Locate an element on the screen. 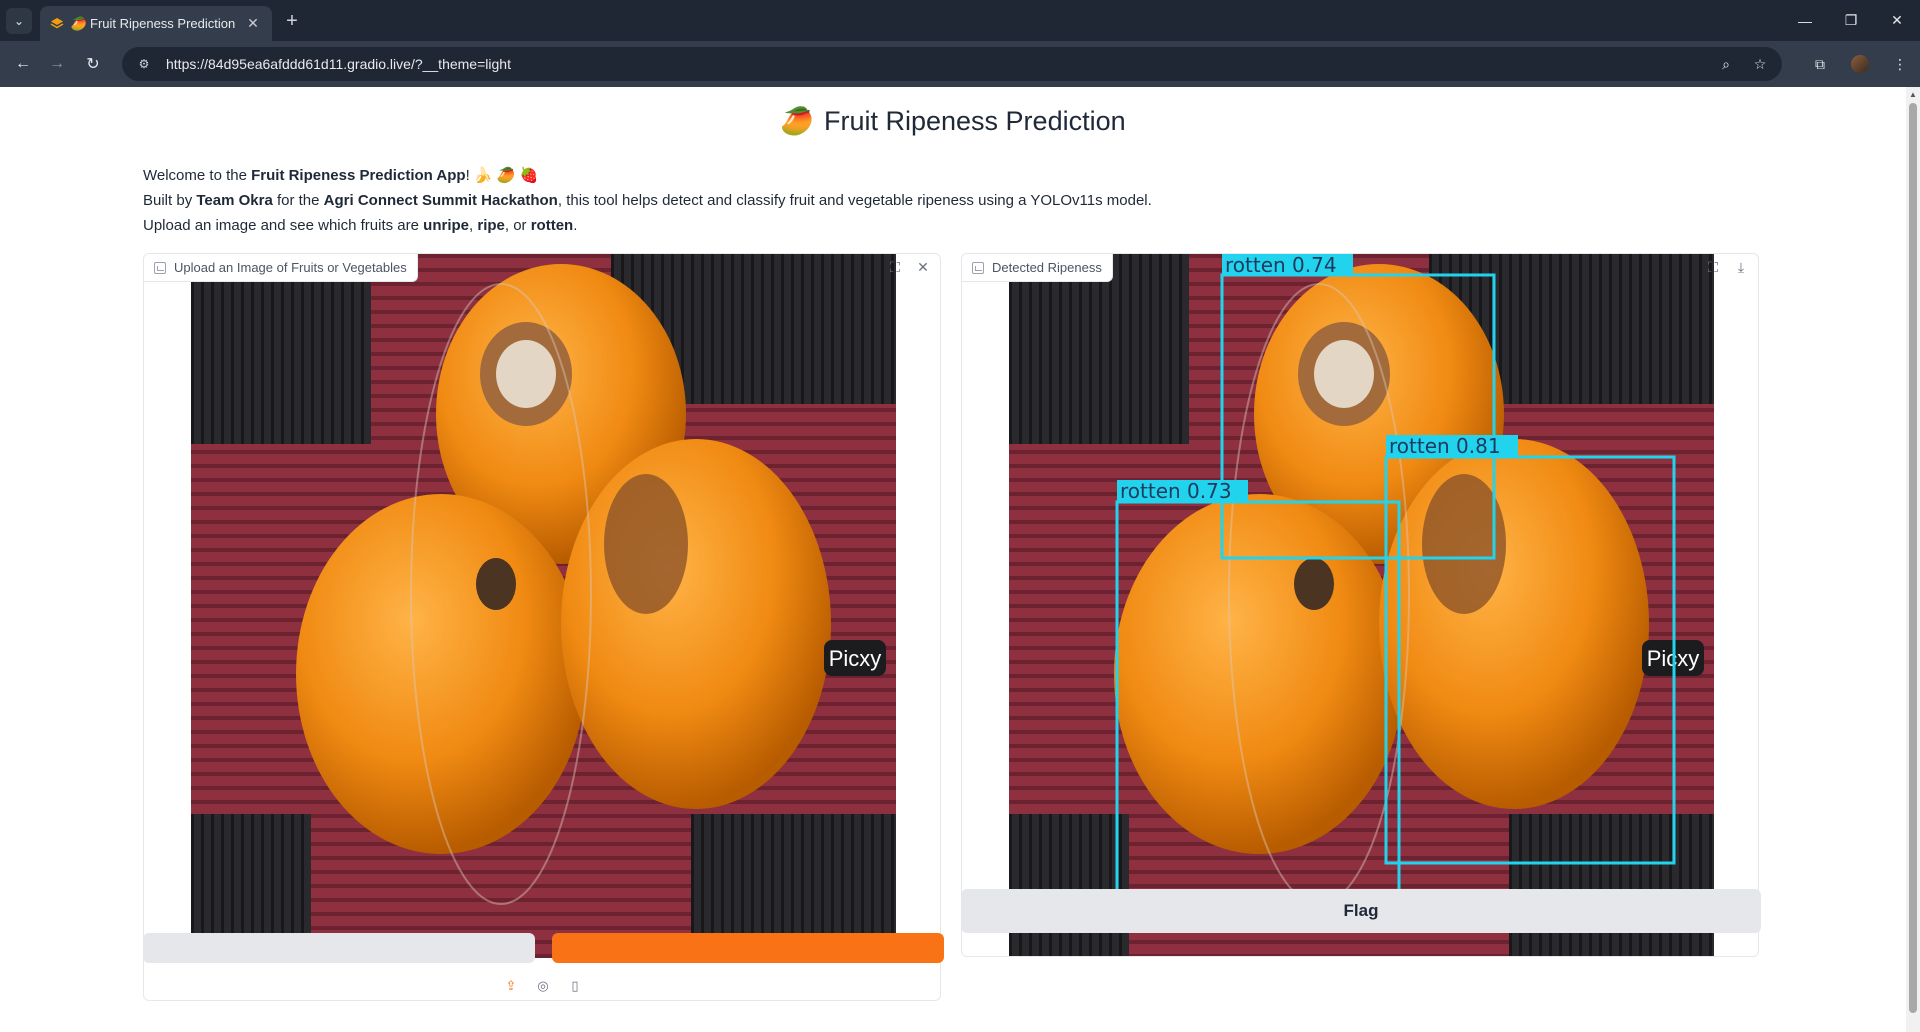 The image size is (1920, 1032). site-settings-icon: ⚙ is located at coordinates (144, 64).